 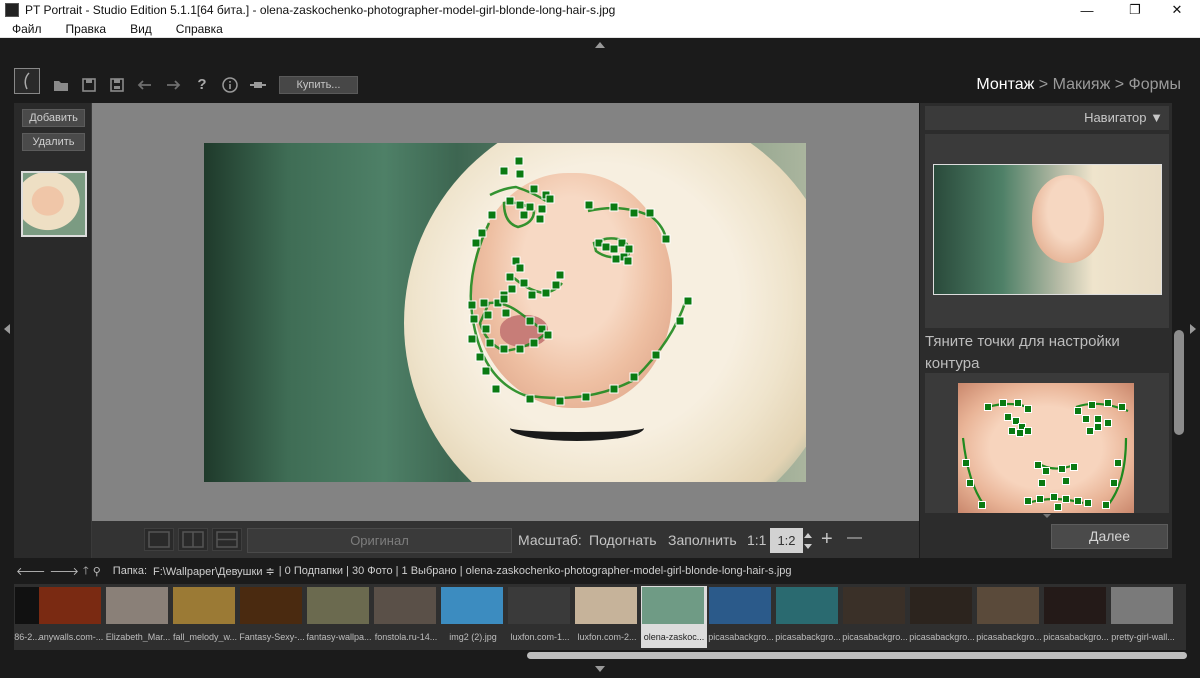 What do you see at coordinates (756, 540) in the screenshot?
I see `zoom-1-1-button: 1:1` at bounding box center [756, 540].